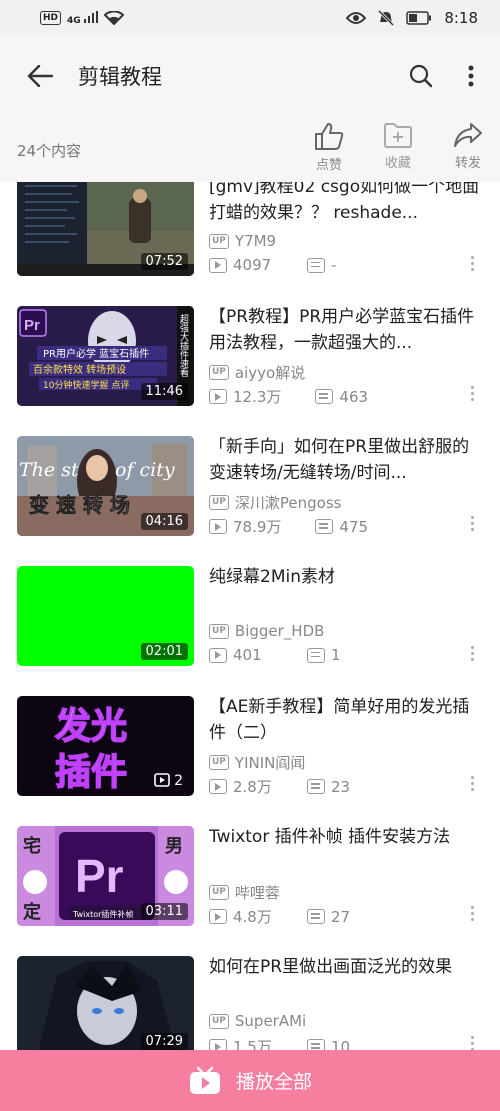 Image resolution: width=500 pixels, height=1111 pixels. Describe the element at coordinates (252, 1044) in the screenshot. I see `play-count: 1.5万` at that location.